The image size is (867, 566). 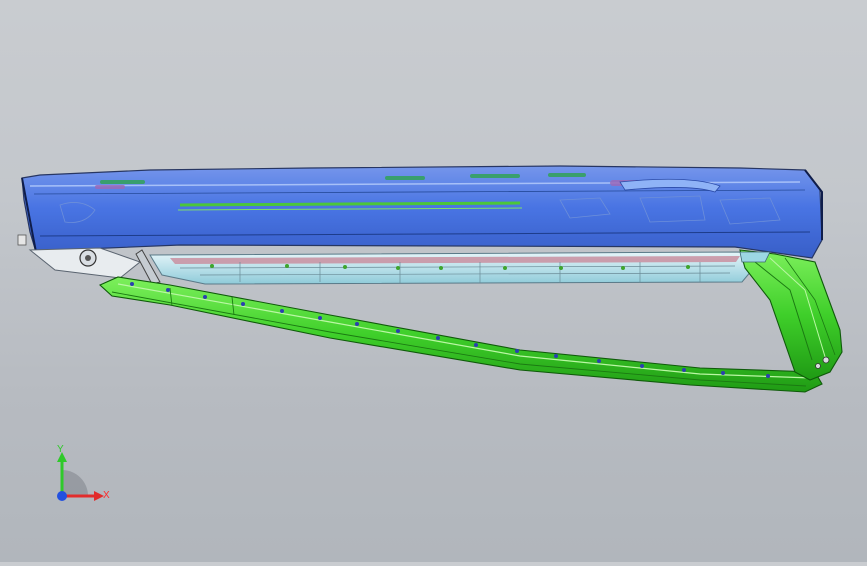 I want to click on coordinate-triad: Y X, so click(x=85, y=483).